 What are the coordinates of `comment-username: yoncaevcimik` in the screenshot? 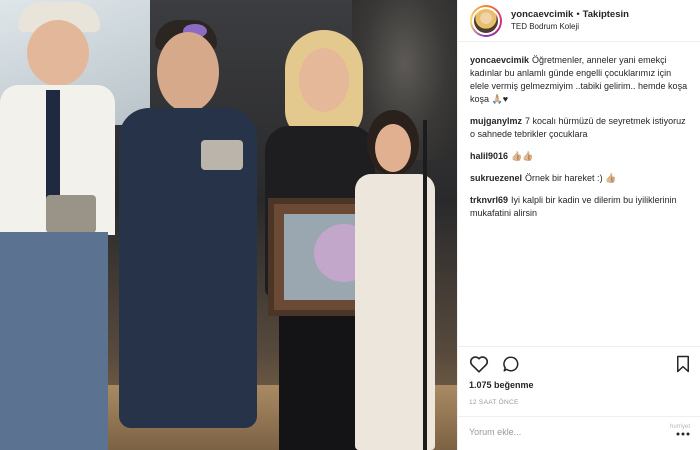 It's located at (499, 60).